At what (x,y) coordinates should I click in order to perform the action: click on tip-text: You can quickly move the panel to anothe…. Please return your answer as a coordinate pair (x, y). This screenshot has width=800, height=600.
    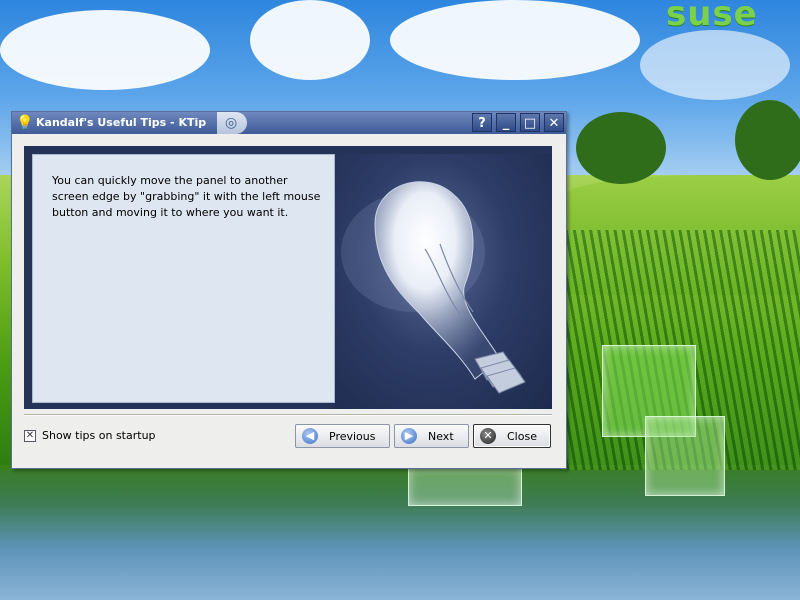
    Looking at the image, I should click on (186, 196).